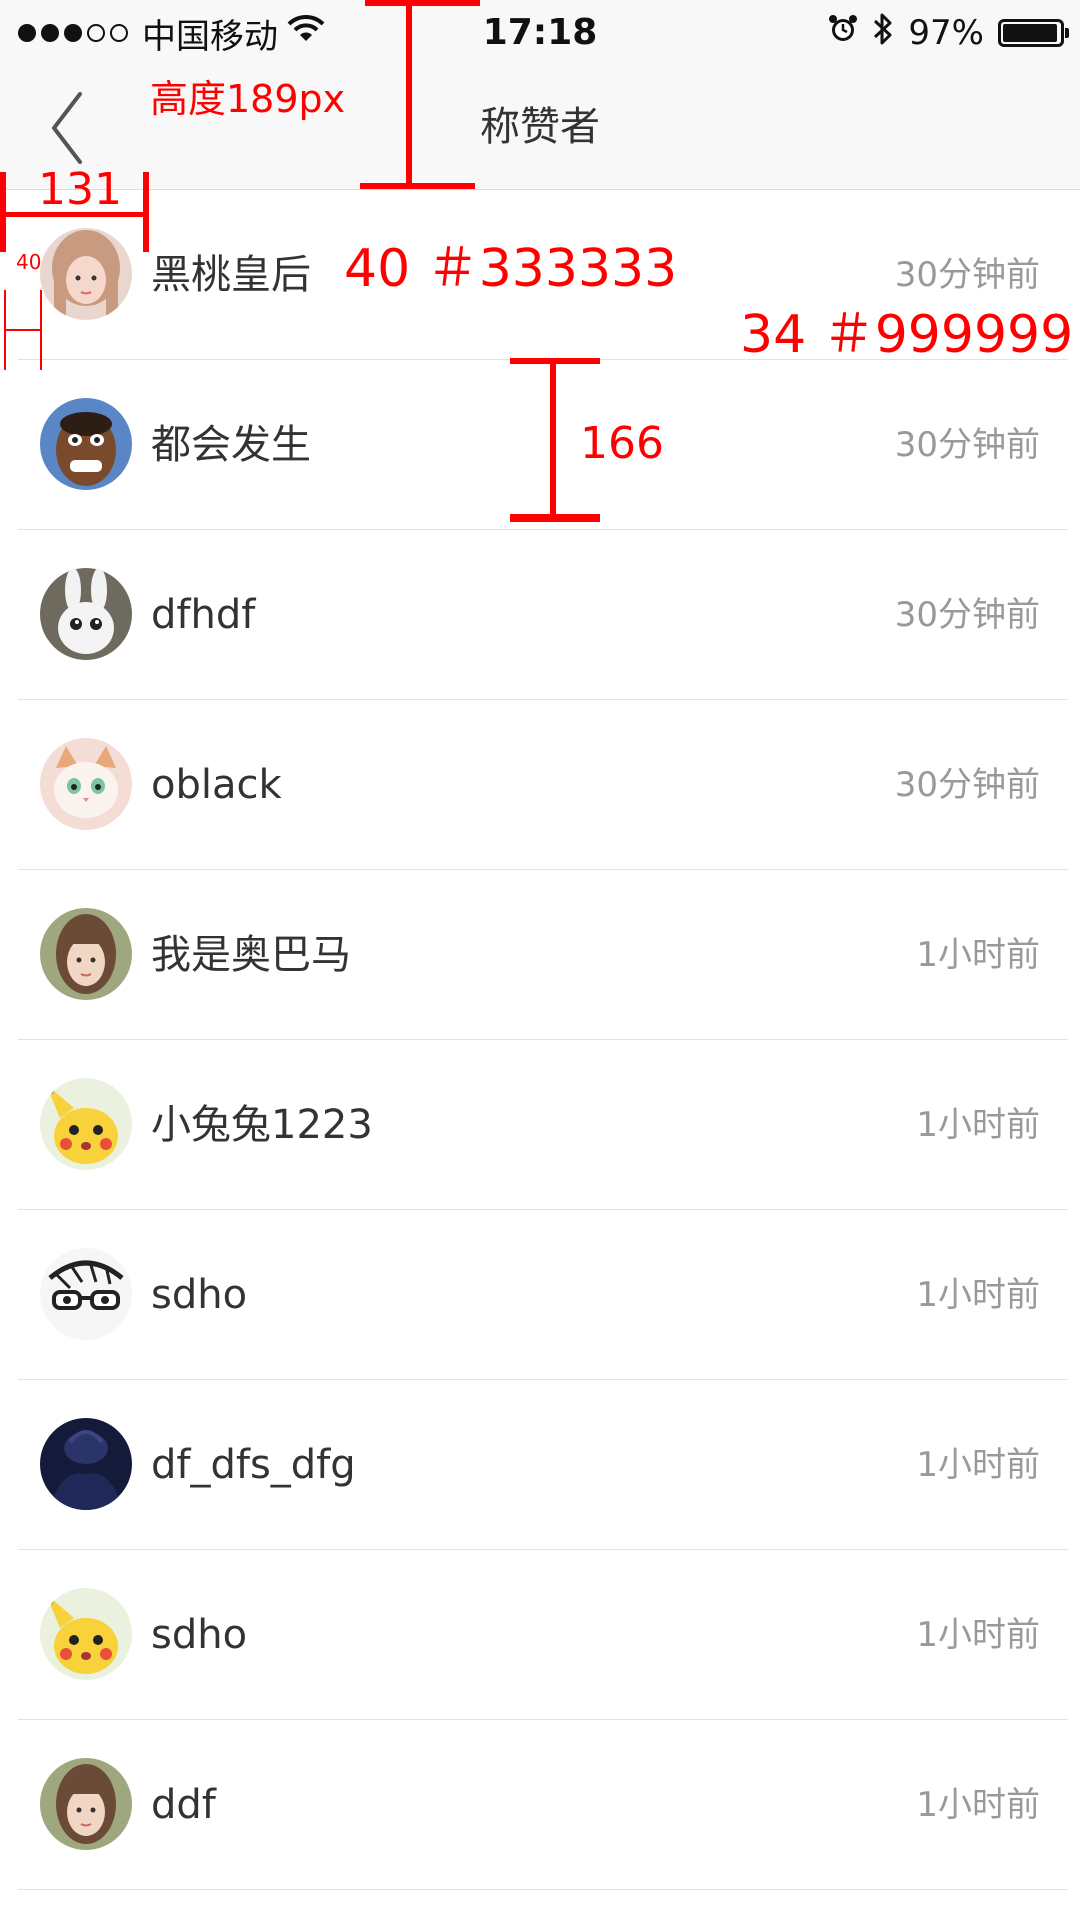 This screenshot has width=1080, height=1920. What do you see at coordinates (216, 785) in the screenshot?
I see `user-name: oblack` at bounding box center [216, 785].